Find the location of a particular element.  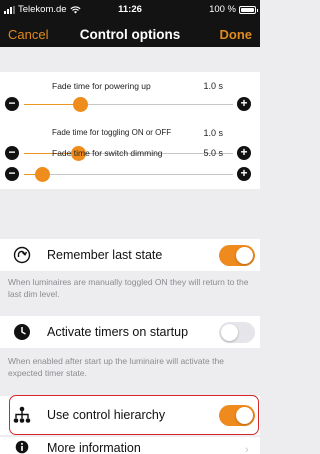

more-information-label: More information is located at coordinates (94, 447).